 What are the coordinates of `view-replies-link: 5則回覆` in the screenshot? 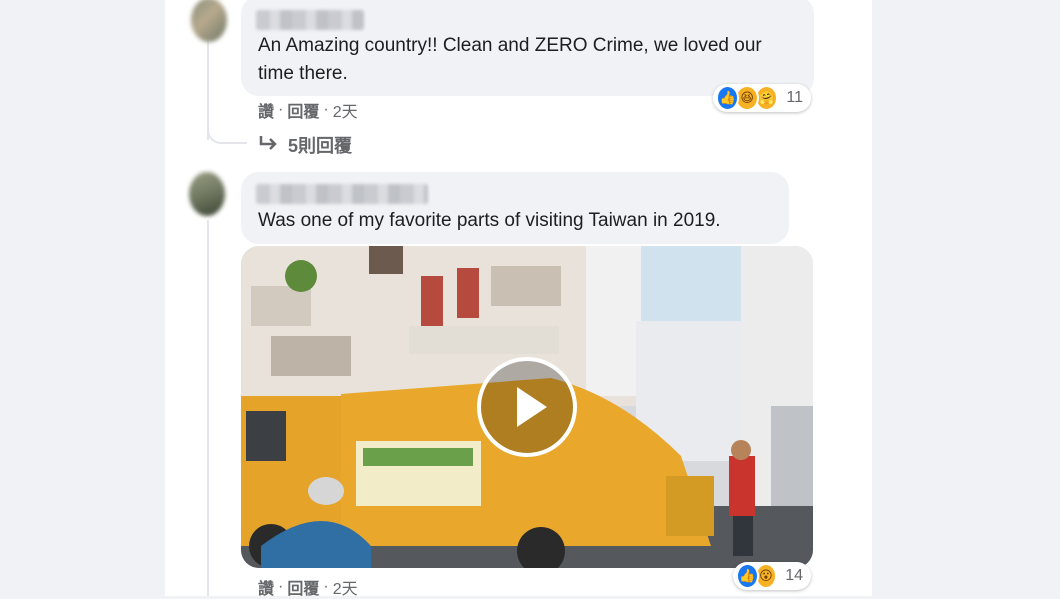 It's located at (305, 145).